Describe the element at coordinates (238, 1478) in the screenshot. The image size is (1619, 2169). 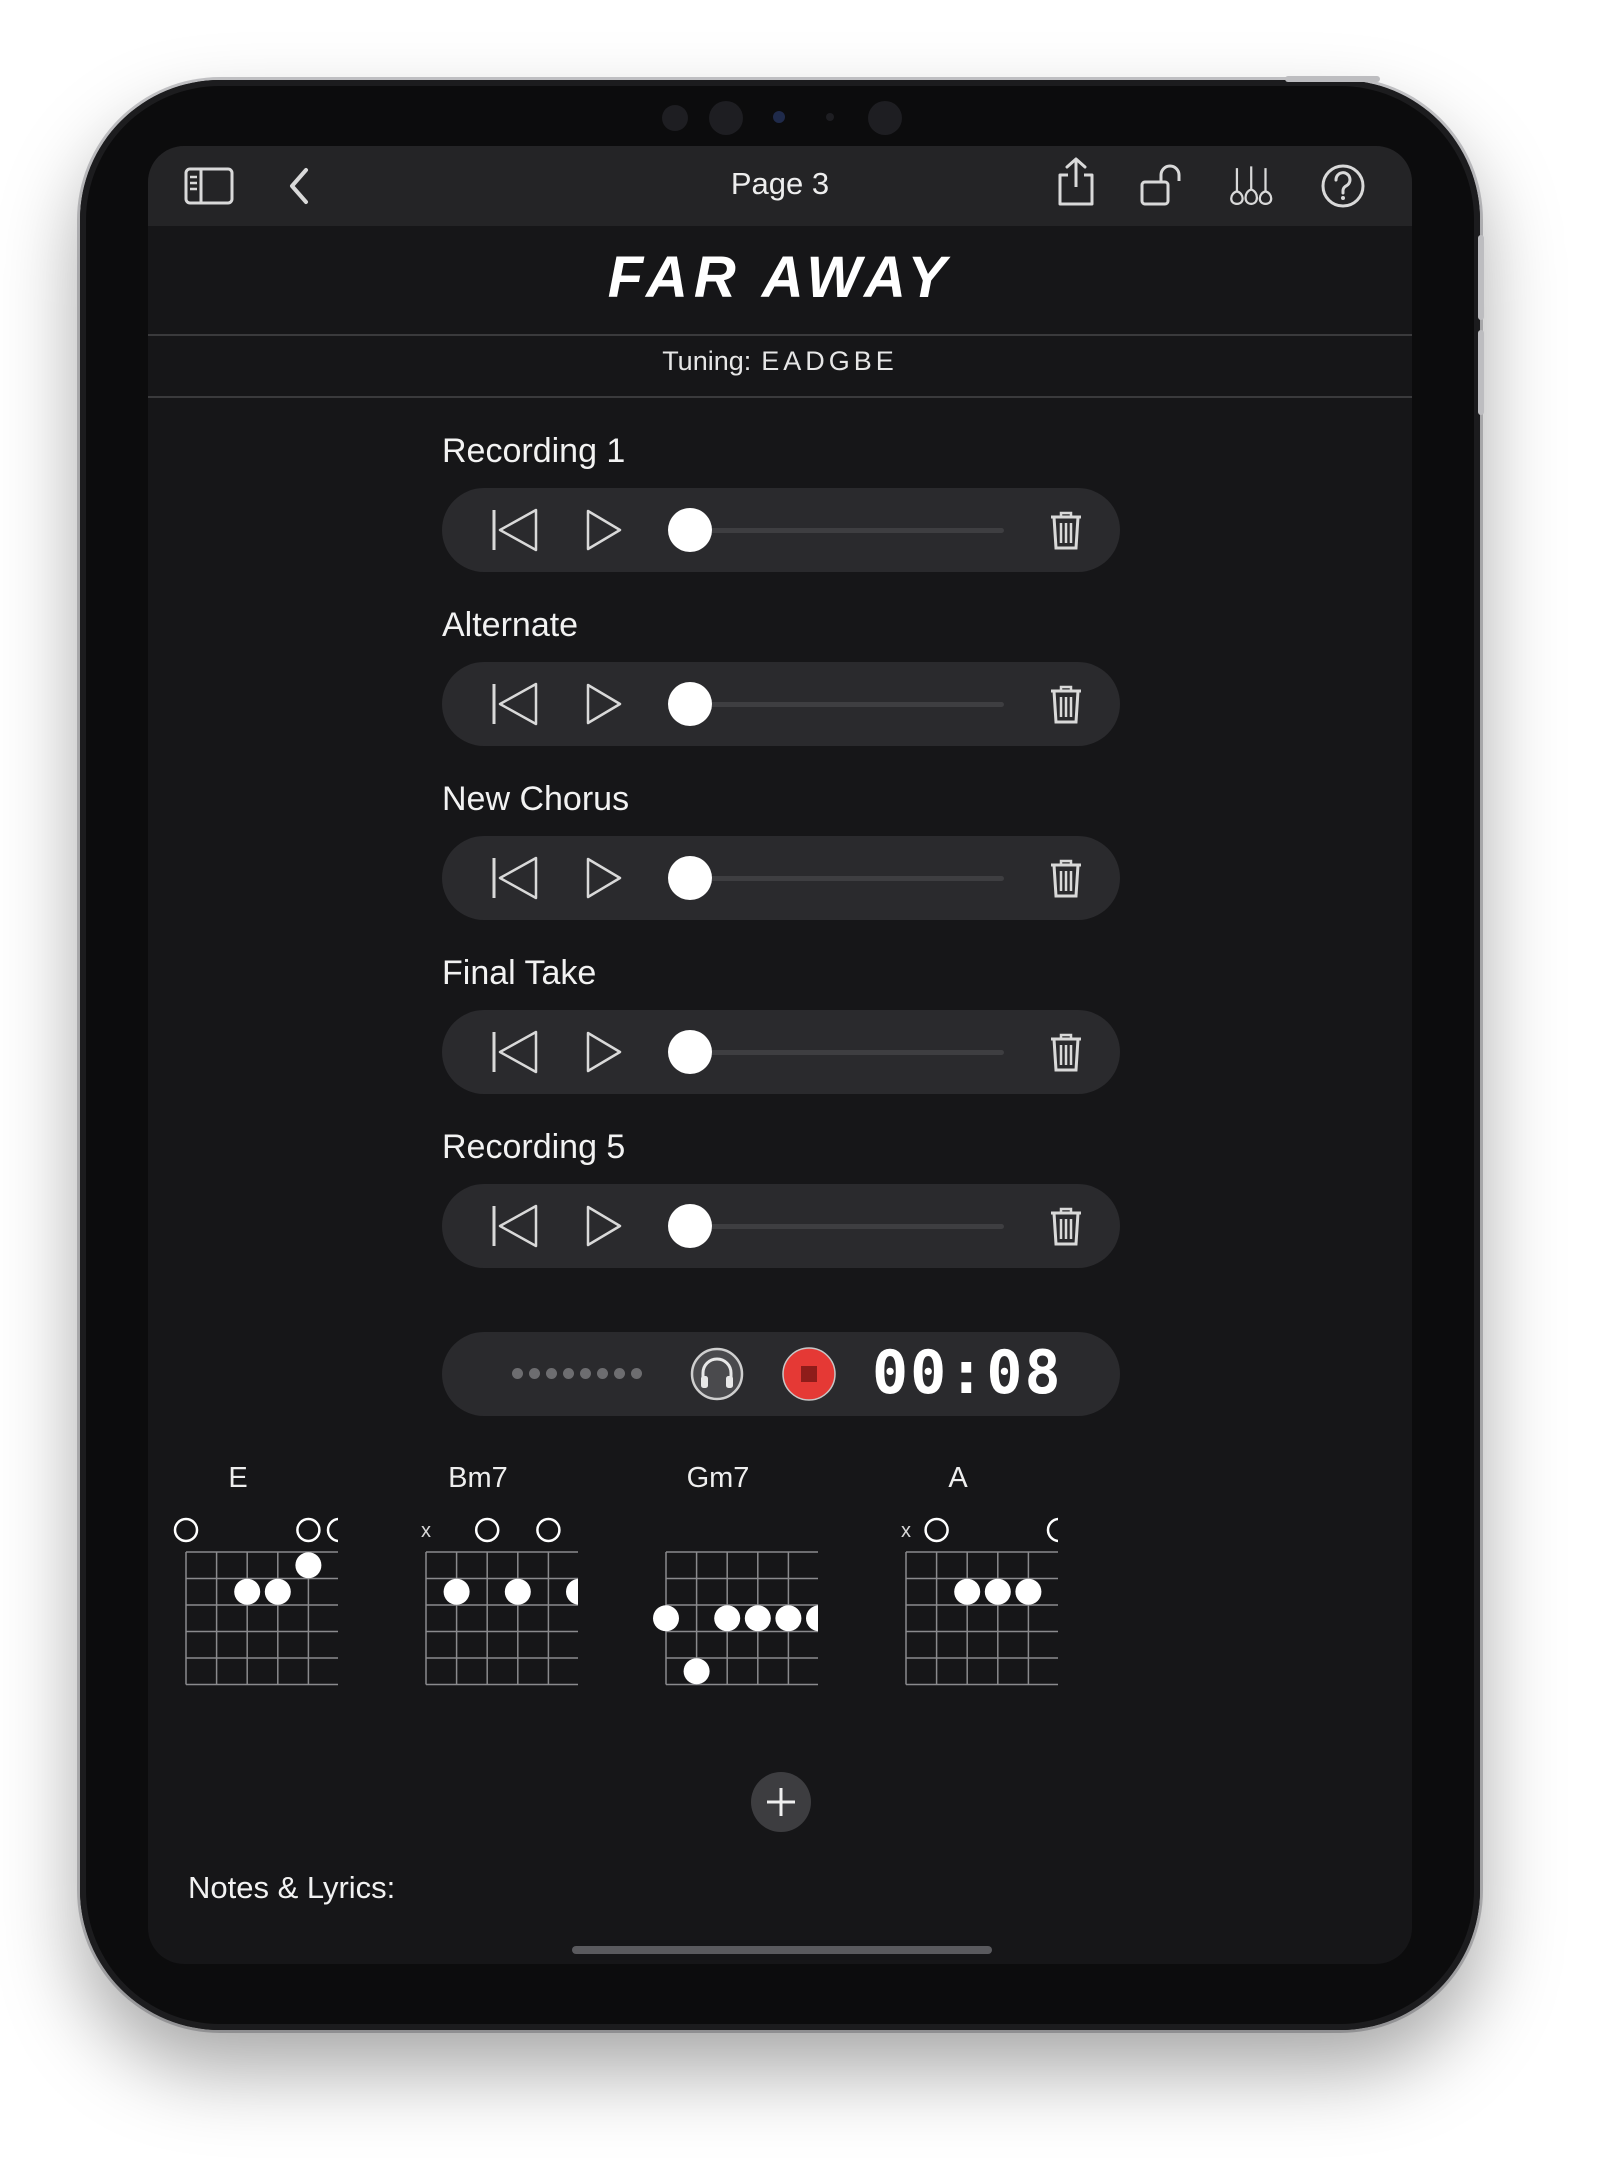
I see `chord-name: E` at that location.